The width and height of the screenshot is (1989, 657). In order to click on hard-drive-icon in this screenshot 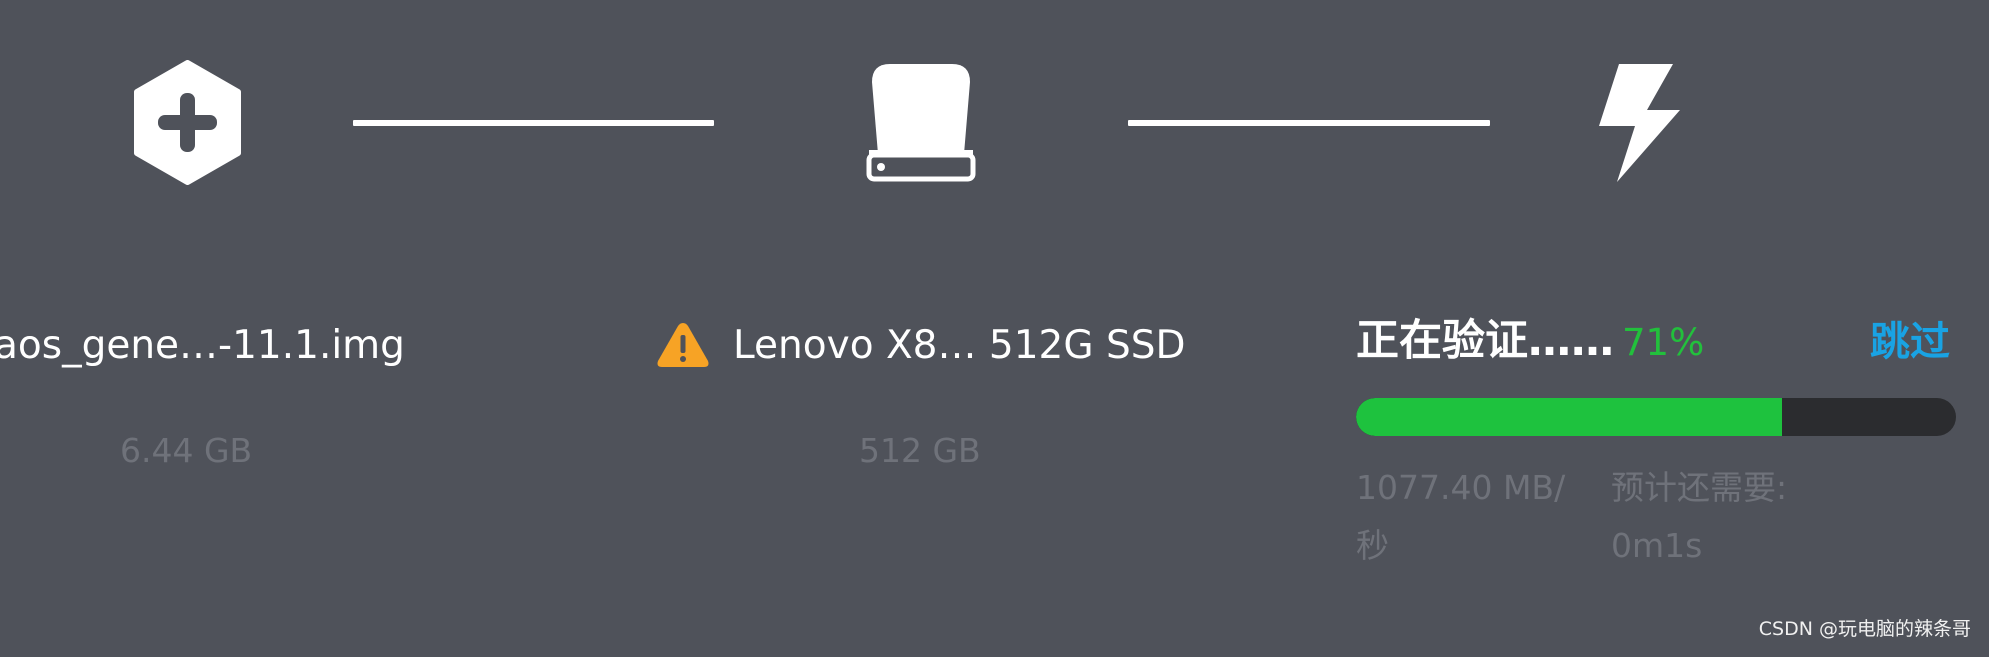, I will do `click(921, 122)`.